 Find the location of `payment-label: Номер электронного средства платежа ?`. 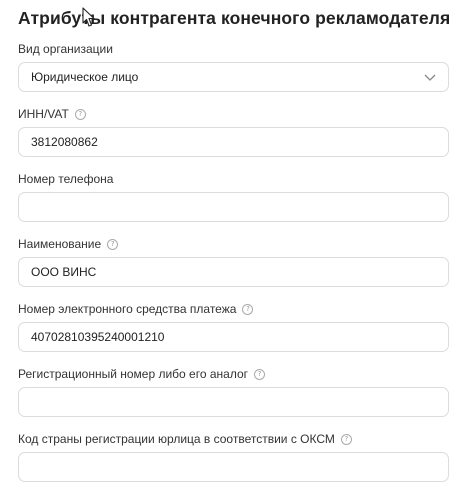

payment-label: Номер электронного средства платежа ? is located at coordinates (233, 309).